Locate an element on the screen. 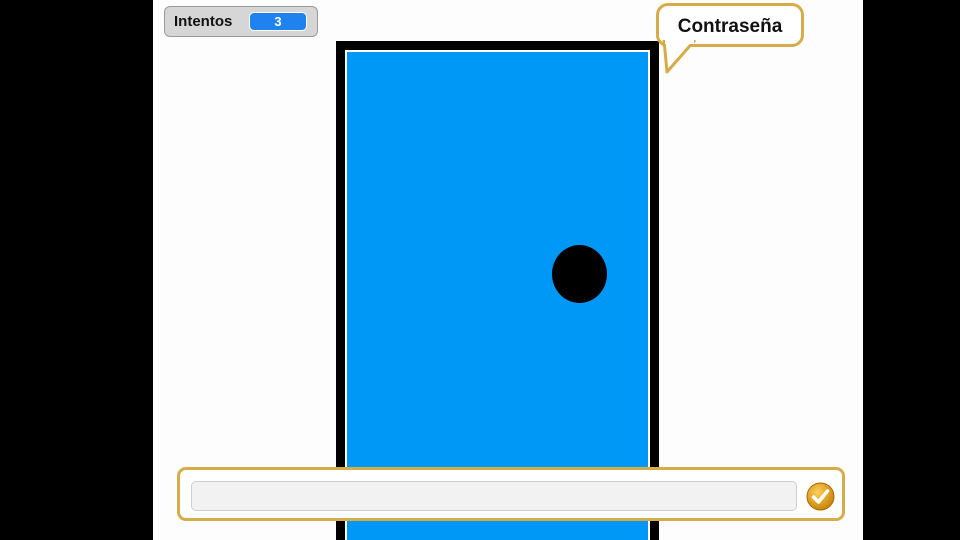 This screenshot has width=960, height=540. speech-bubble-tail is located at coordinates (679, 57).